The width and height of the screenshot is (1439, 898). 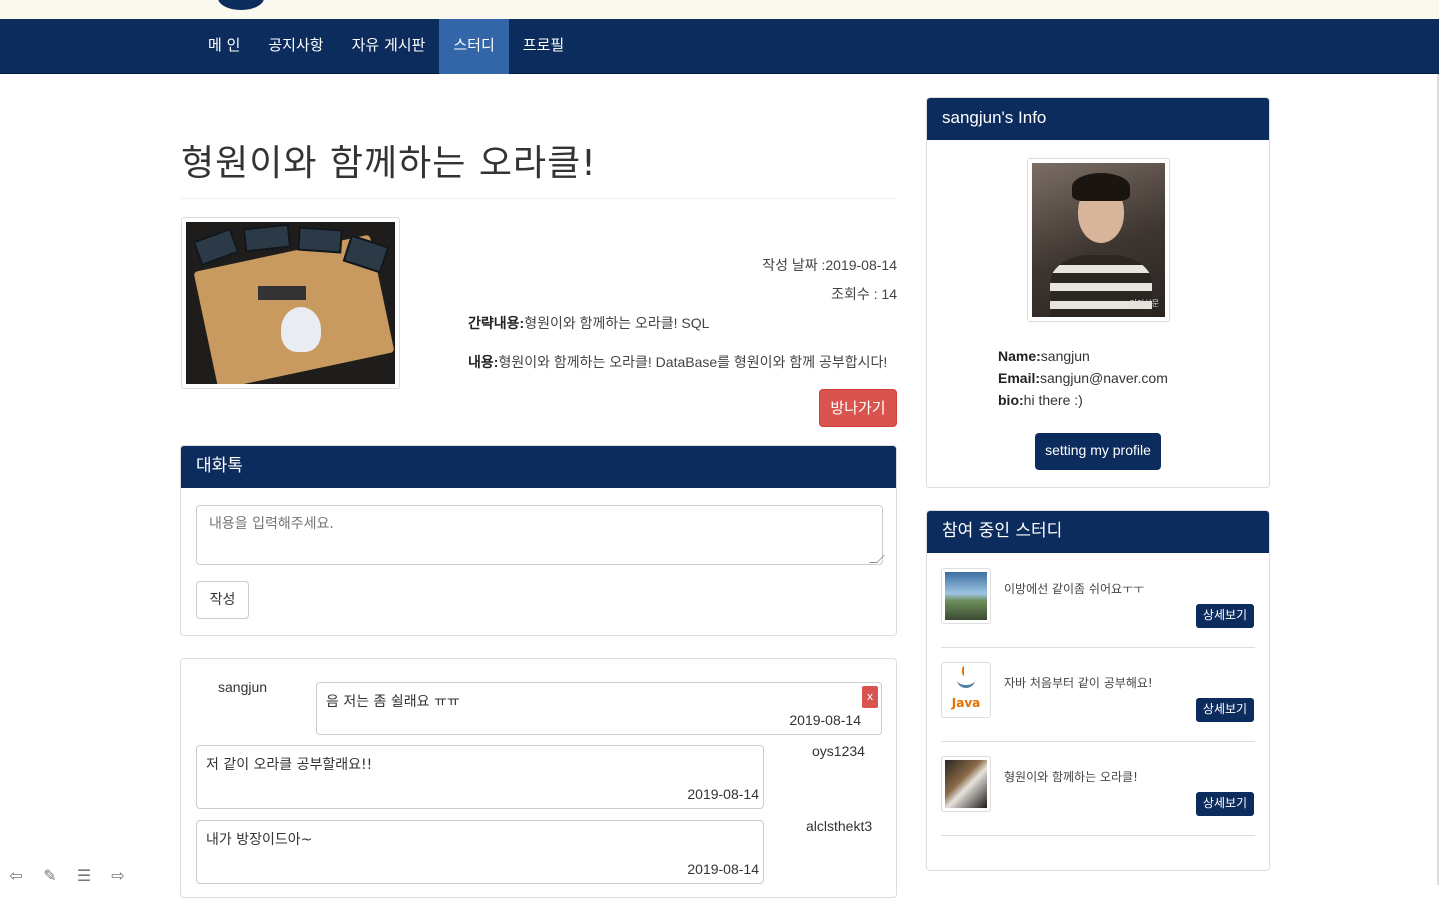 I want to click on nav-item-free-board: 자유 게시판, so click(x=389, y=46).